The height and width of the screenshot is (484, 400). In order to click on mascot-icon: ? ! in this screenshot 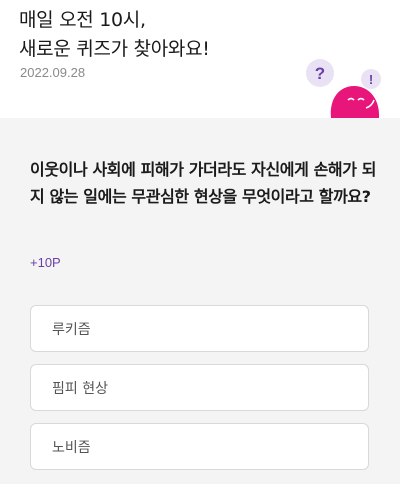, I will do `click(343, 88)`.